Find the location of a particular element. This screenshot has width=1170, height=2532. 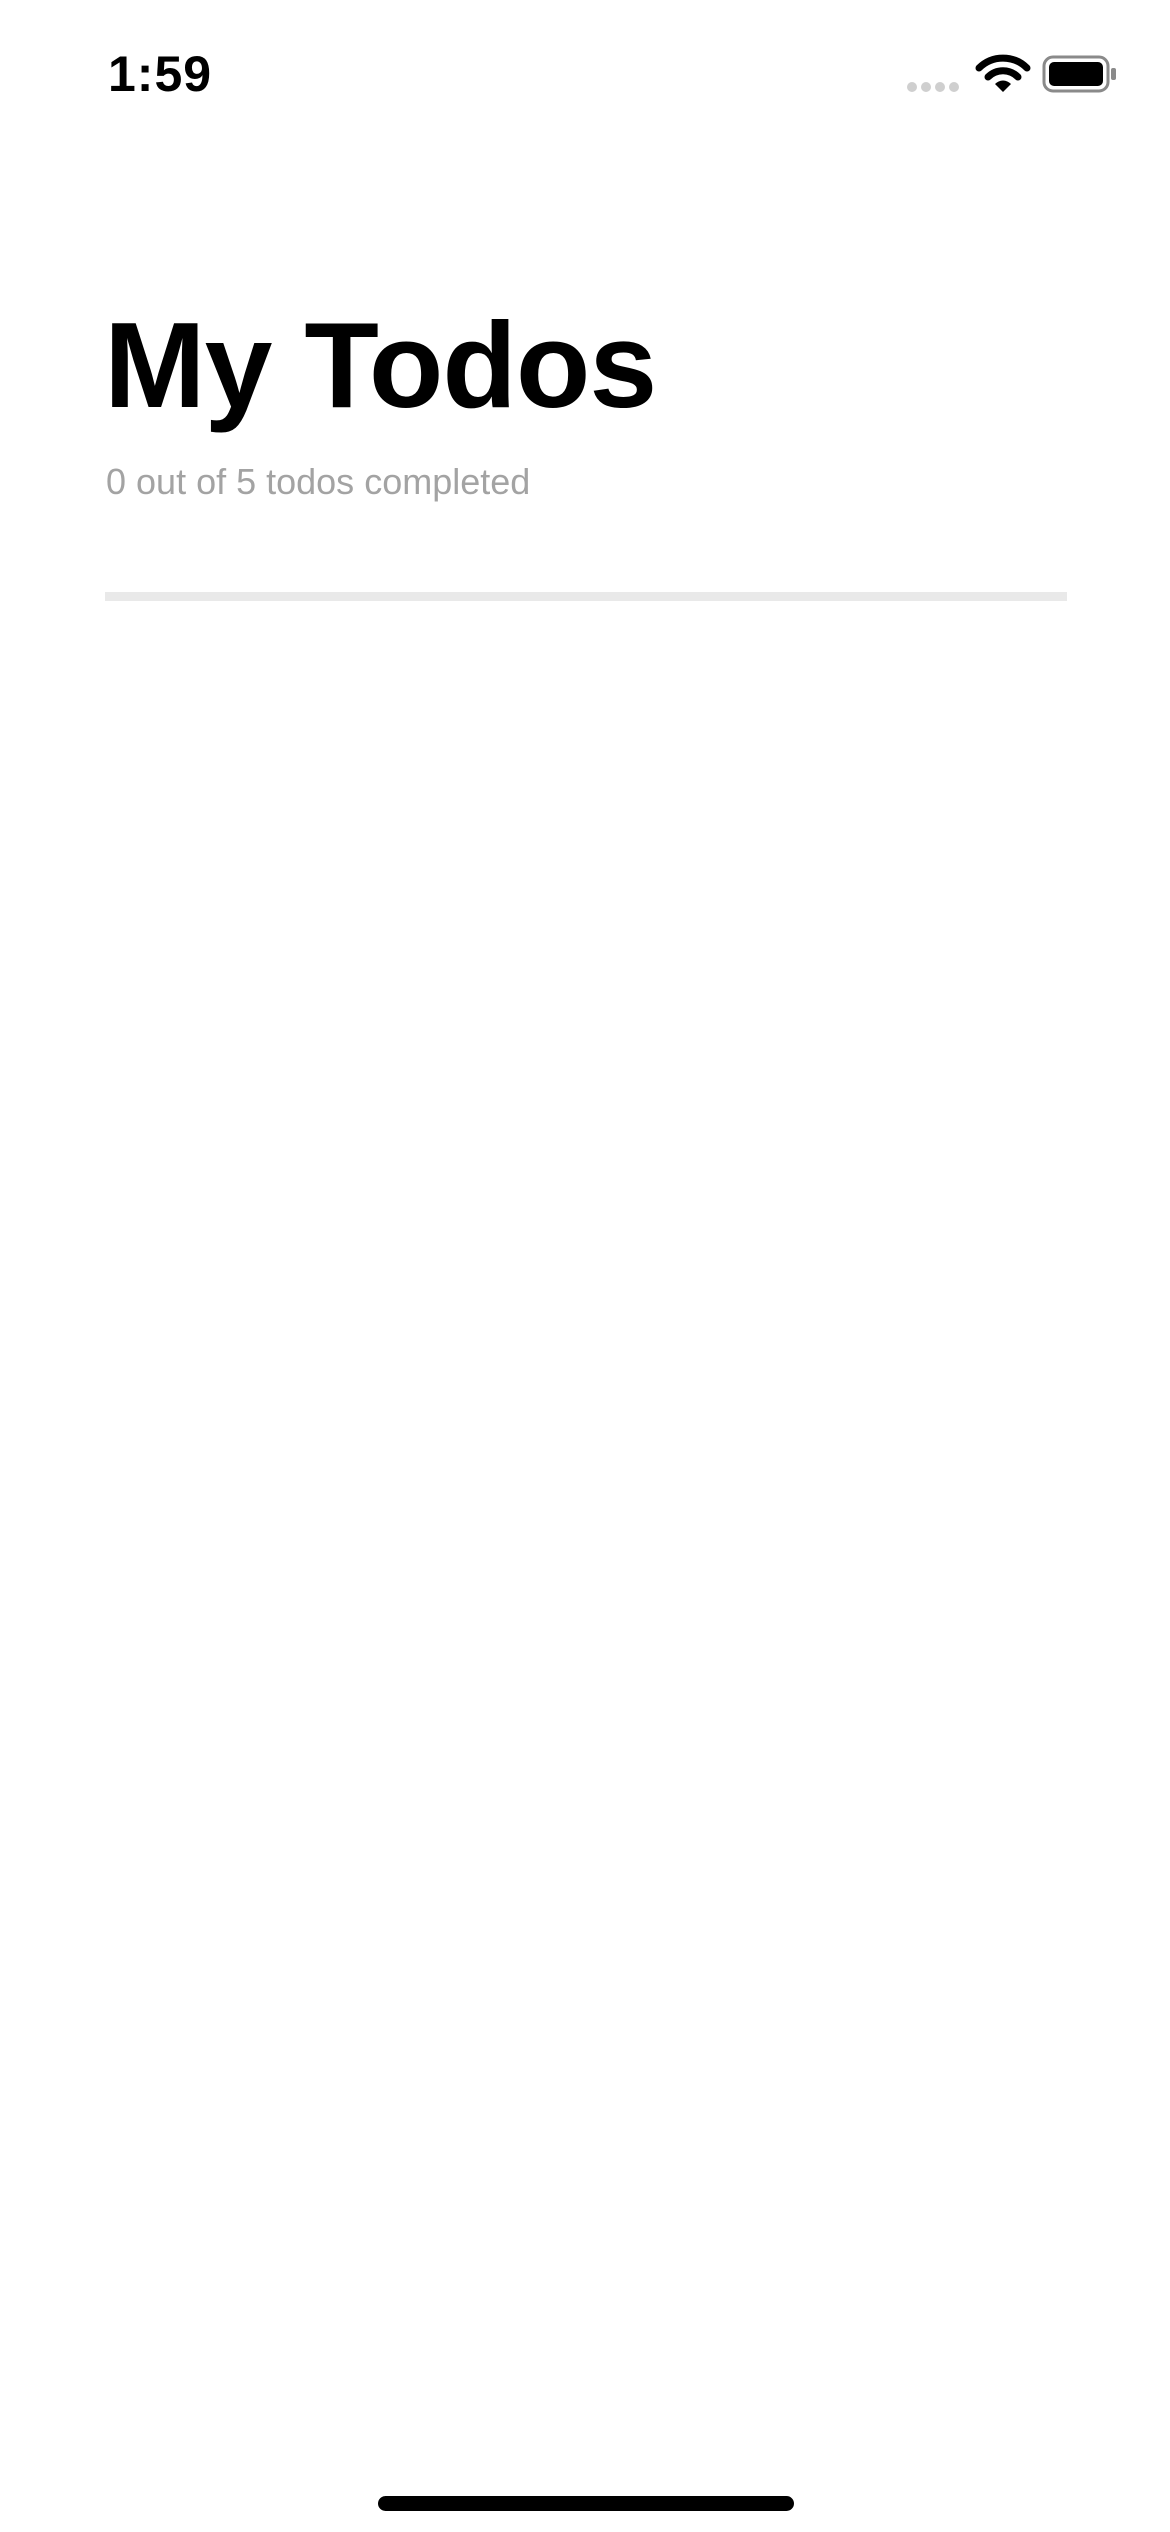

signal-icon is located at coordinates (933, 87).